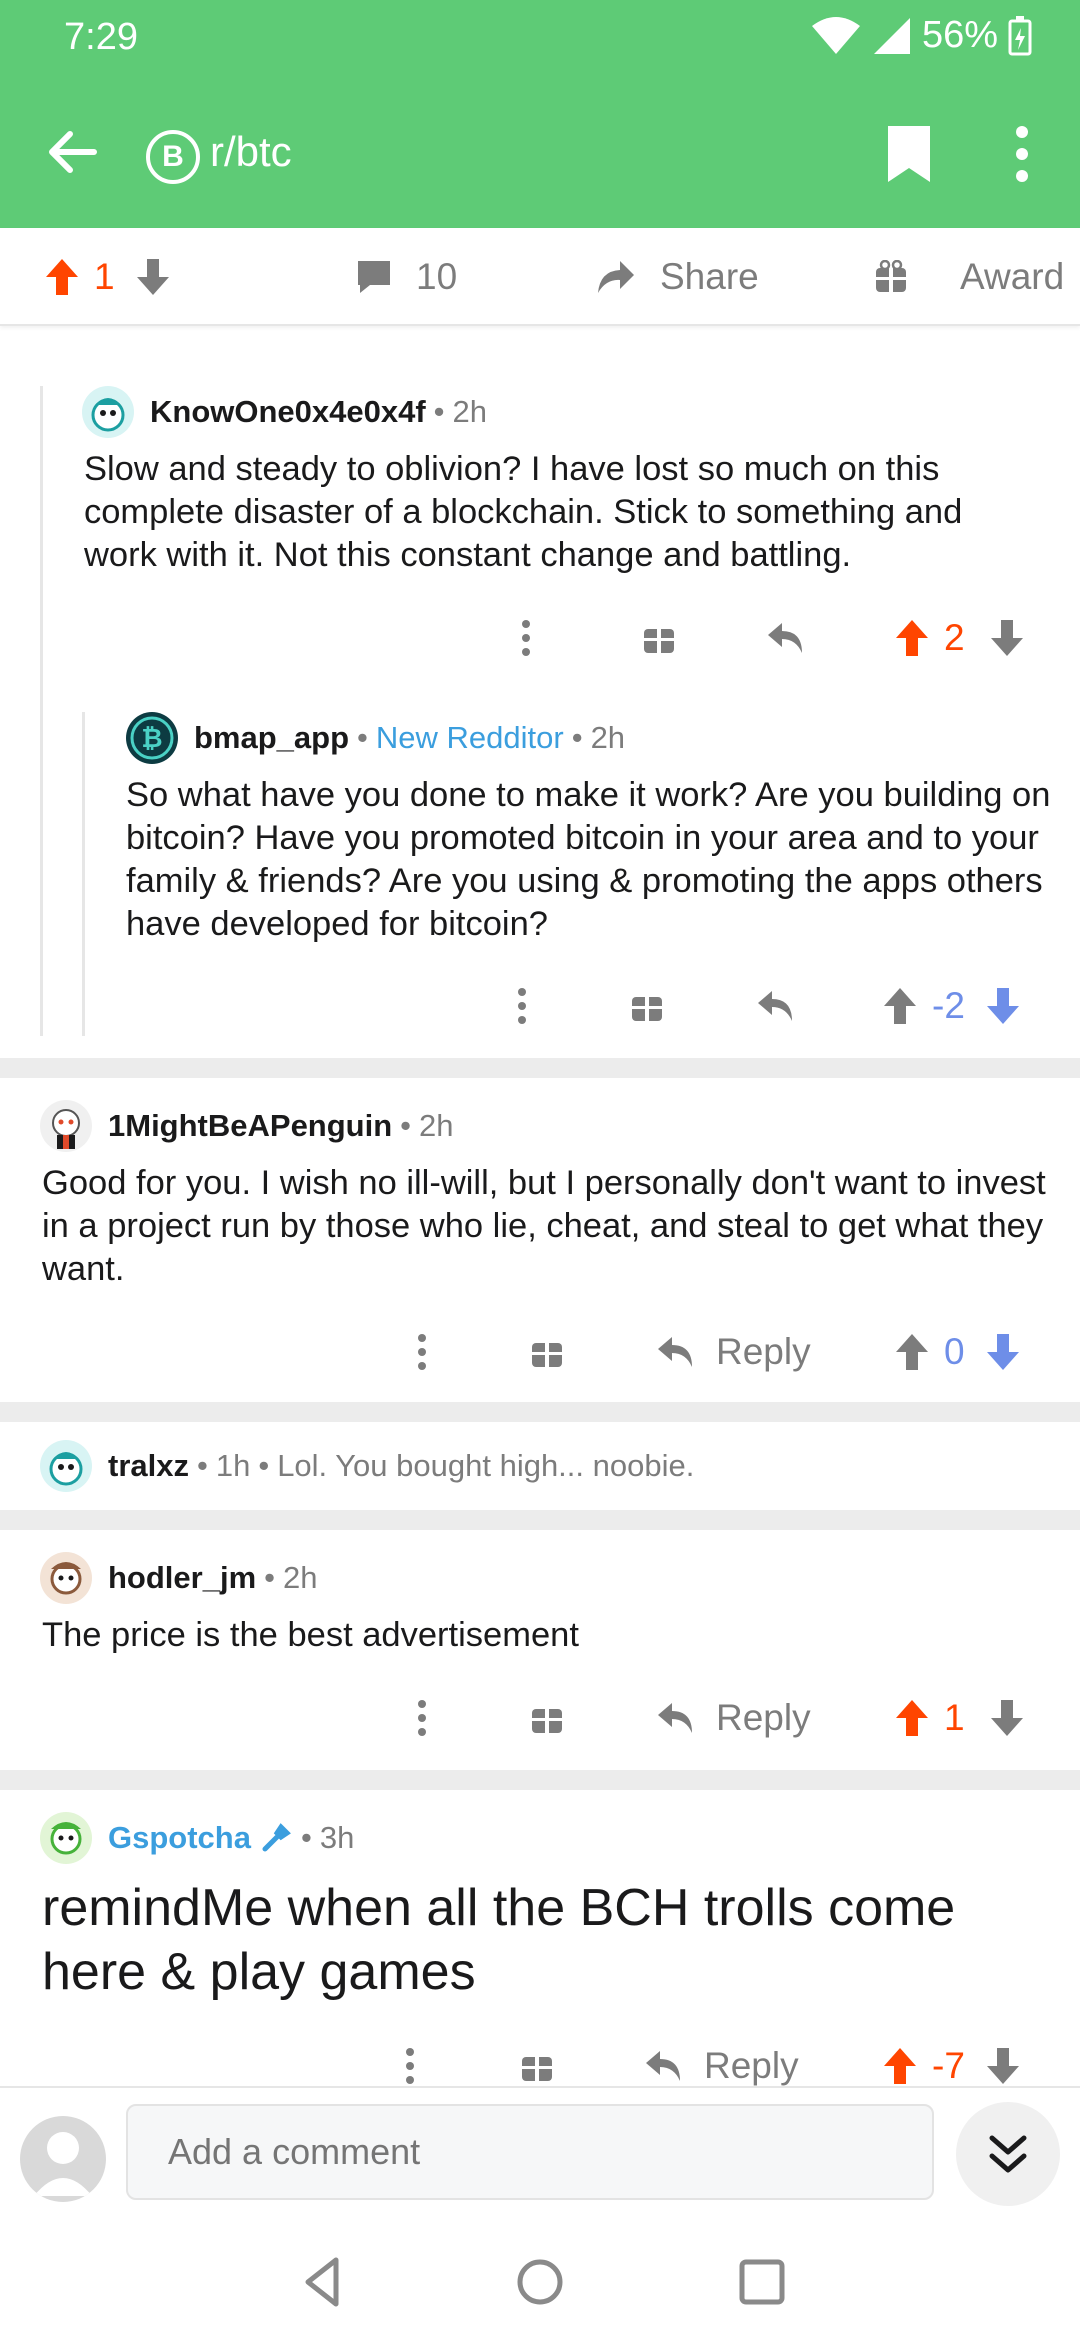 The height and width of the screenshot is (2340, 1080). Describe the element at coordinates (179, 1838) in the screenshot. I see `comment-author: Gspotcha` at that location.